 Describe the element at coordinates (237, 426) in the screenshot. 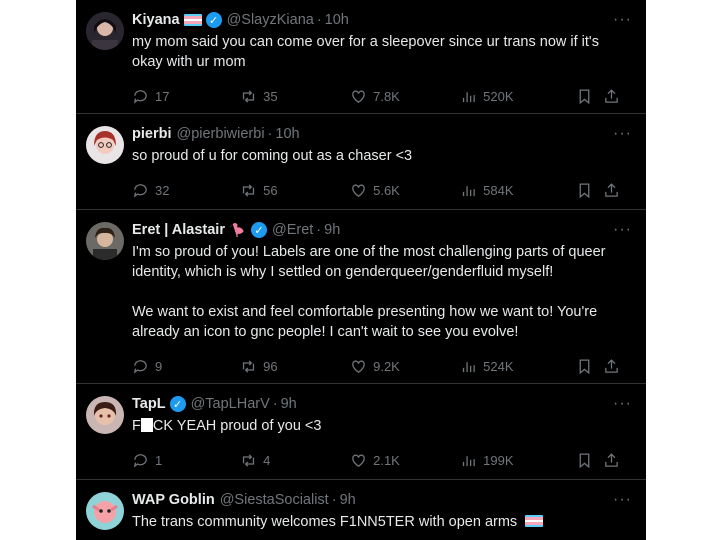

I see `tweet-text-end: CK YEAH proud of you <3` at that location.